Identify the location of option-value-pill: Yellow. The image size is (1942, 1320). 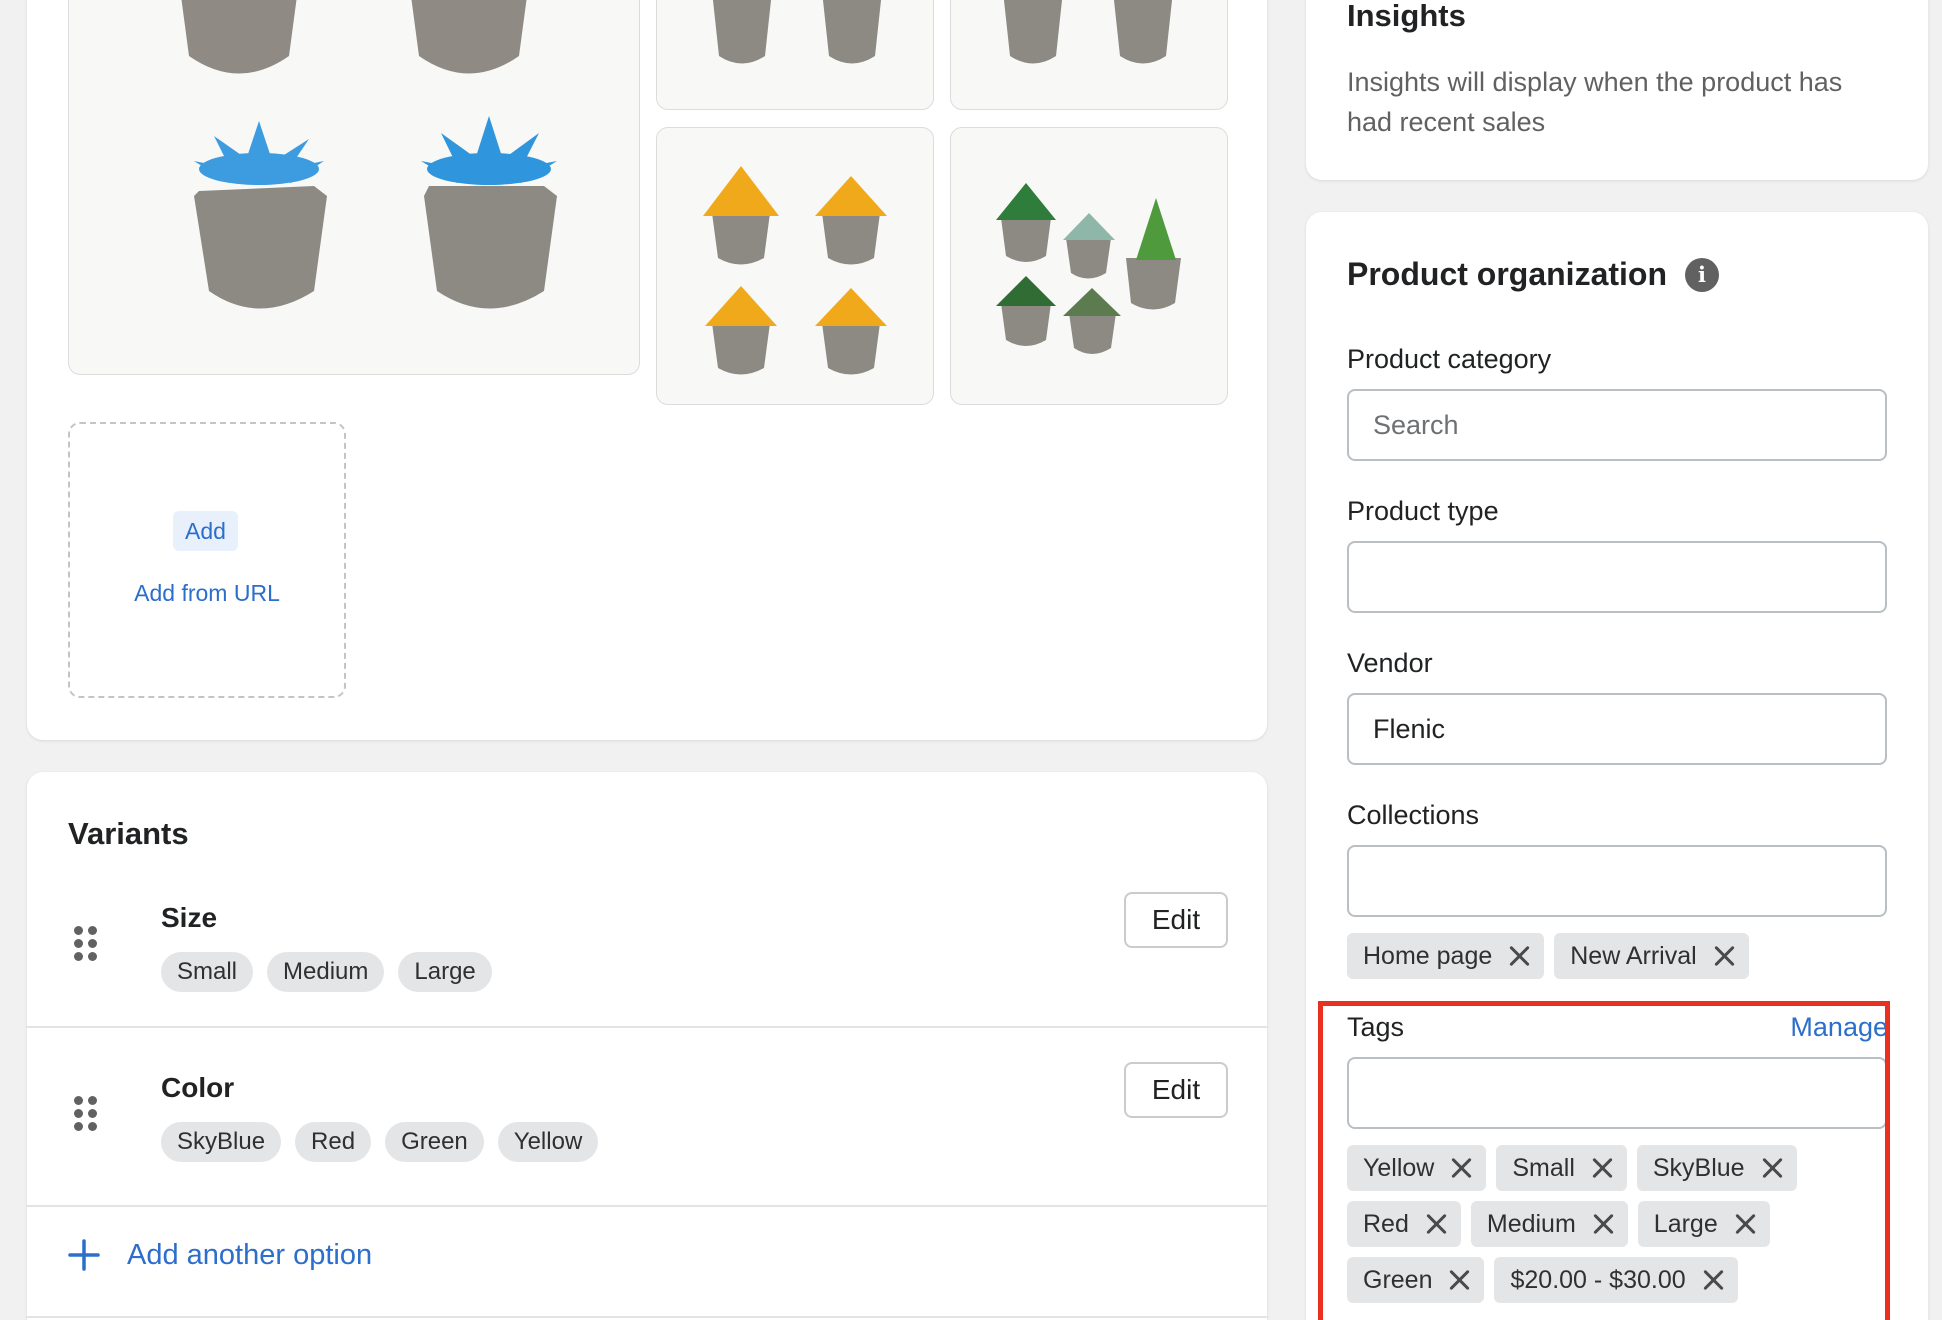
(548, 1142).